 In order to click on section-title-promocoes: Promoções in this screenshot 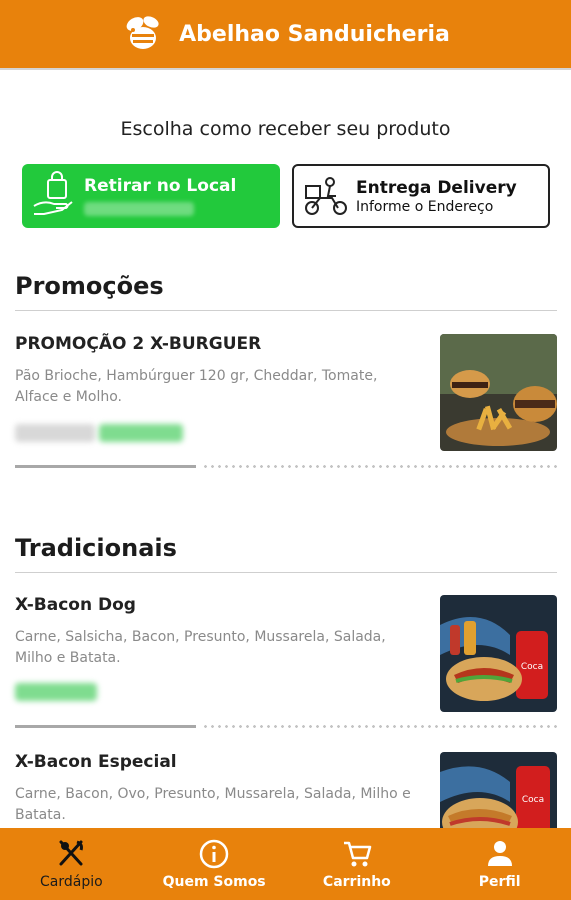, I will do `click(89, 286)`.